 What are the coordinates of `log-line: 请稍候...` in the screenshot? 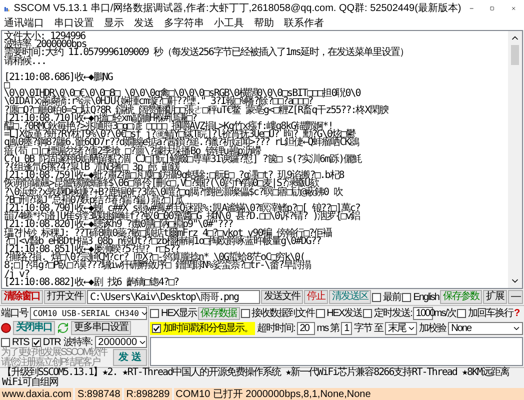 It's located at (25, 62).